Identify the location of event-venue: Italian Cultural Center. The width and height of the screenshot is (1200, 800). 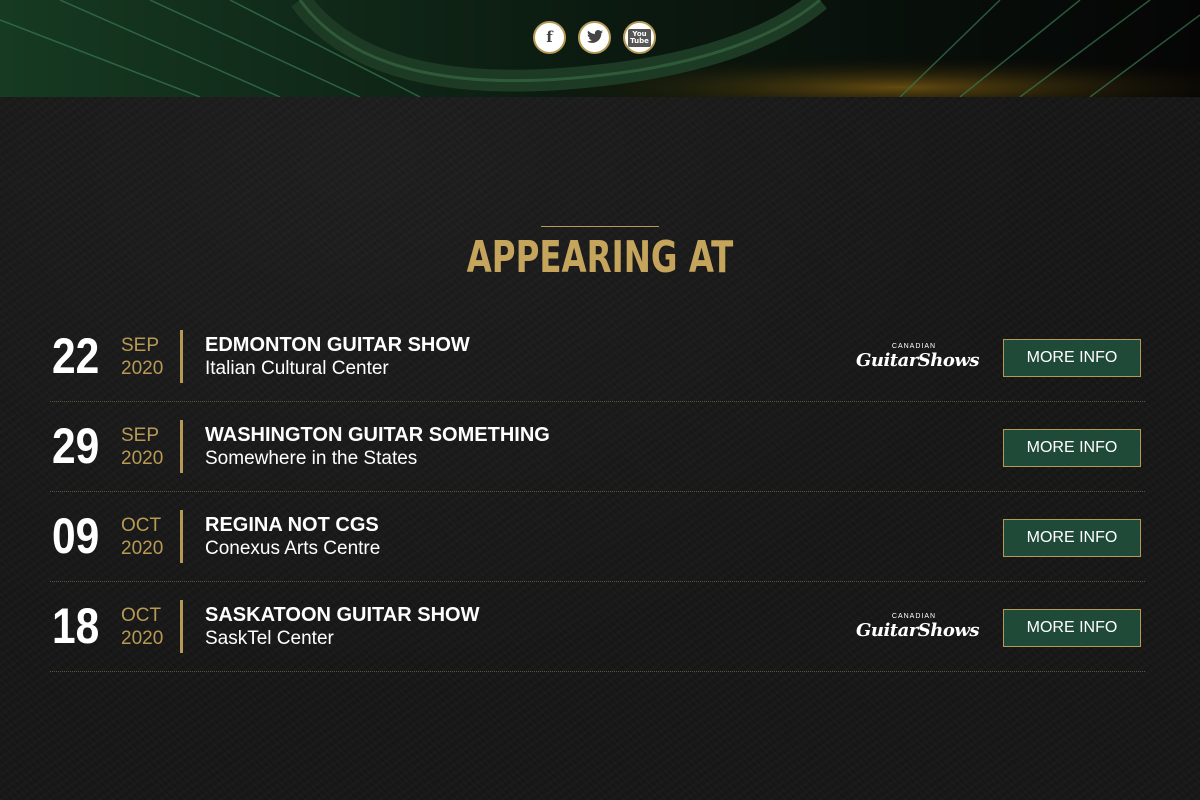
(297, 368).